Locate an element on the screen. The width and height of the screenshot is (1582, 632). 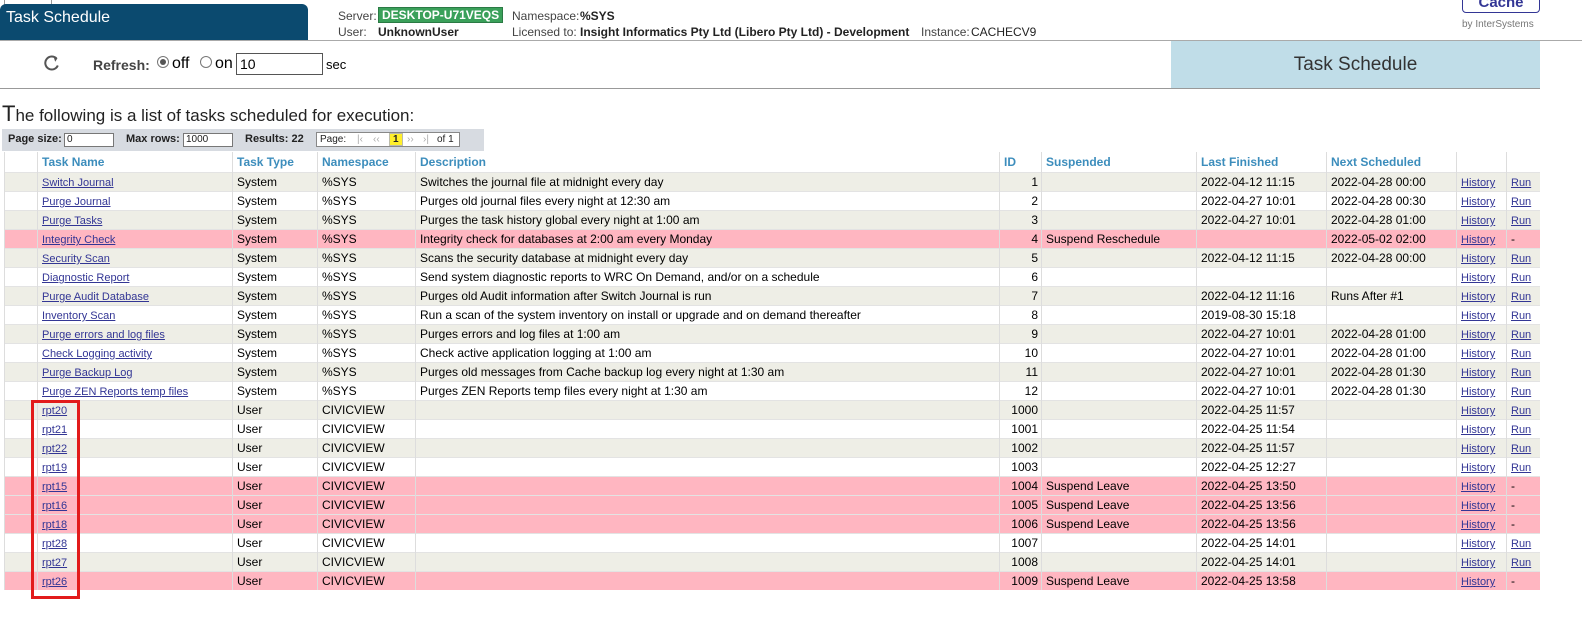
task-name-link: Purge errors and log files is located at coordinates (103, 335).